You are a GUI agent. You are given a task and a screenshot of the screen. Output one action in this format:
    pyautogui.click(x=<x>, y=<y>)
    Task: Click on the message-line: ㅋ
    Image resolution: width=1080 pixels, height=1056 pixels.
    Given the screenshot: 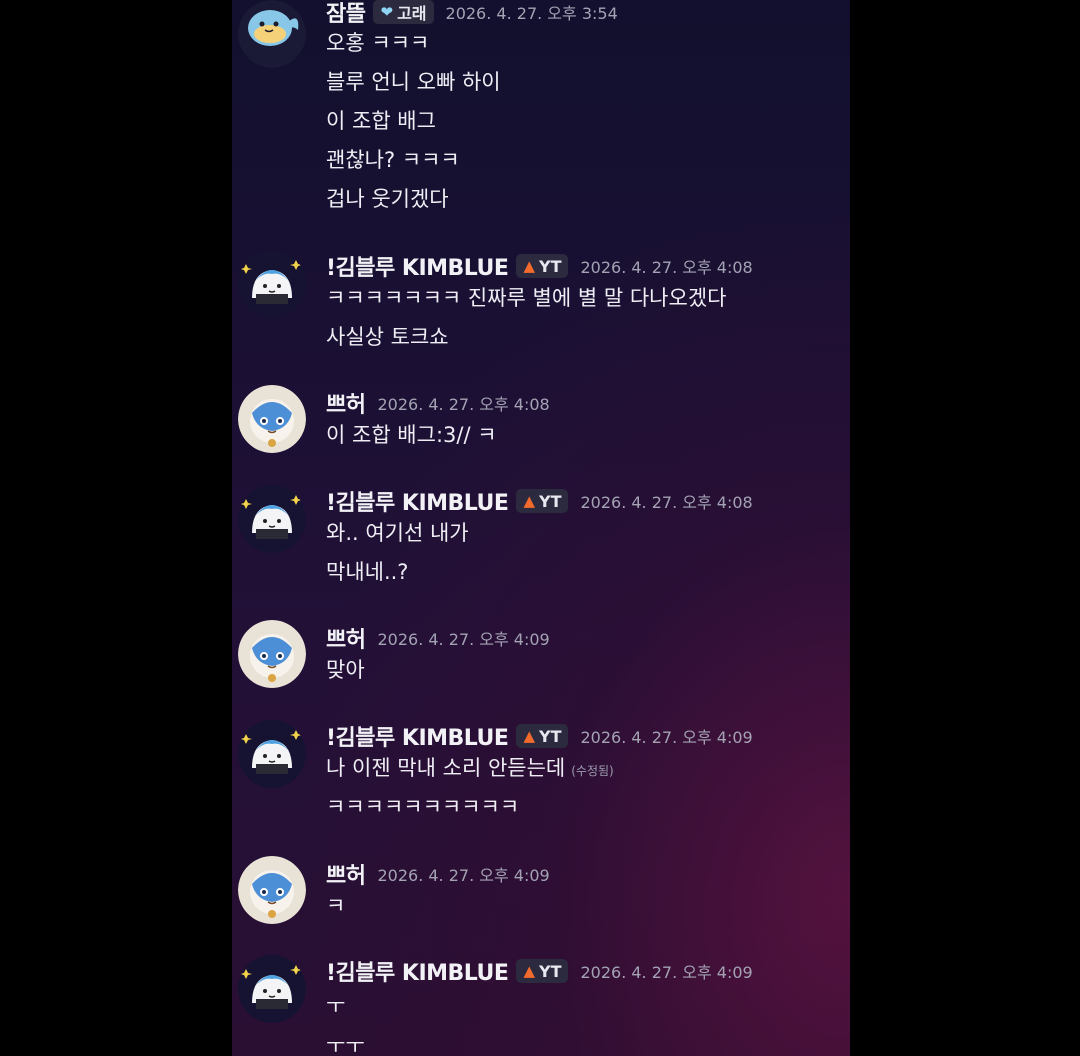 What is the action you would take?
    pyautogui.click(x=336, y=906)
    